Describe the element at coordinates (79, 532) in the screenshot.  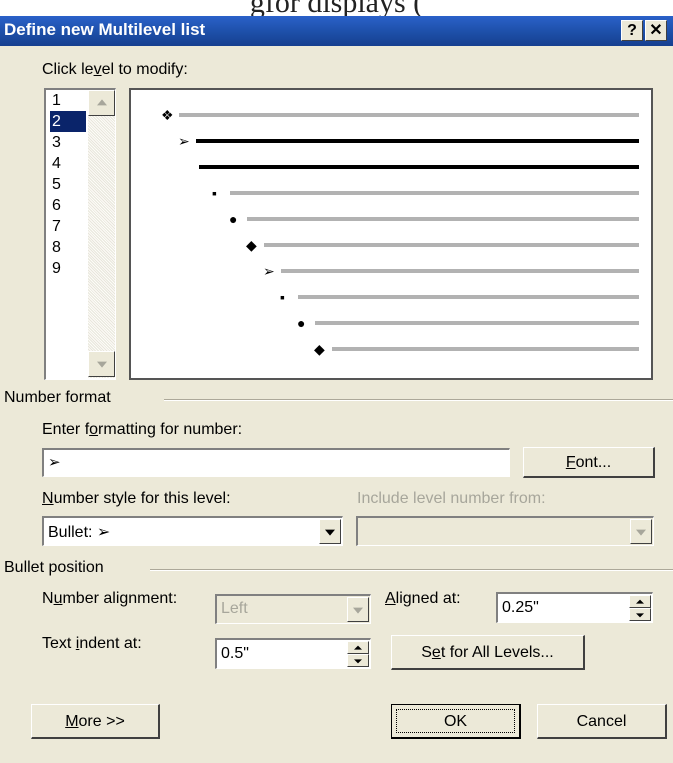
I see `number-style-value: Bullet: ➢` at that location.